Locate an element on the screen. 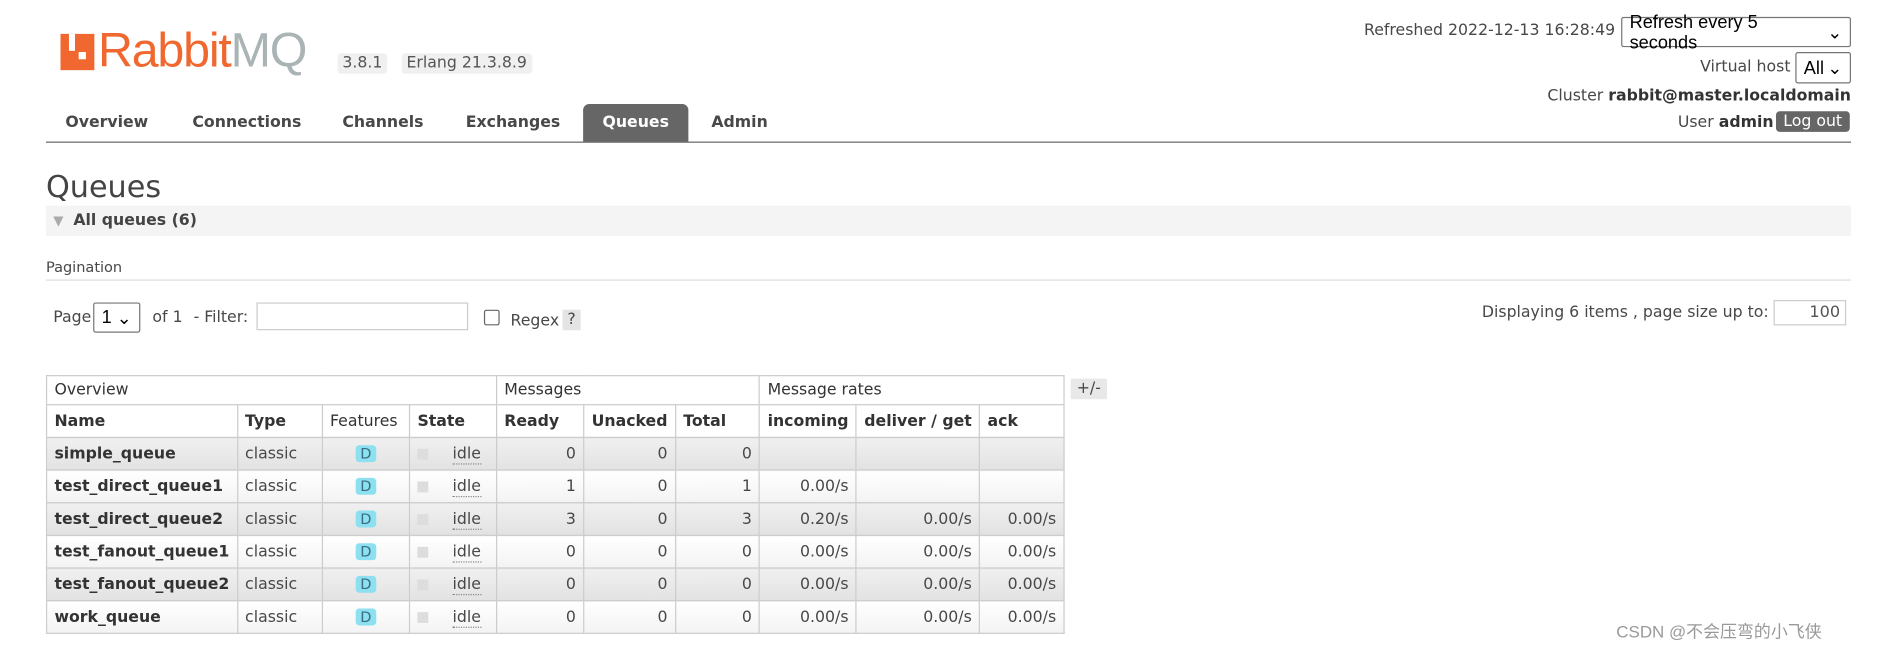  ready-count: 1 is located at coordinates (540, 486).